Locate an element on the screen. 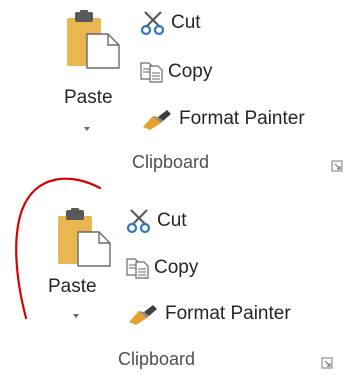 The image size is (352, 375). chevron-down-icon is located at coordinates (87, 129).